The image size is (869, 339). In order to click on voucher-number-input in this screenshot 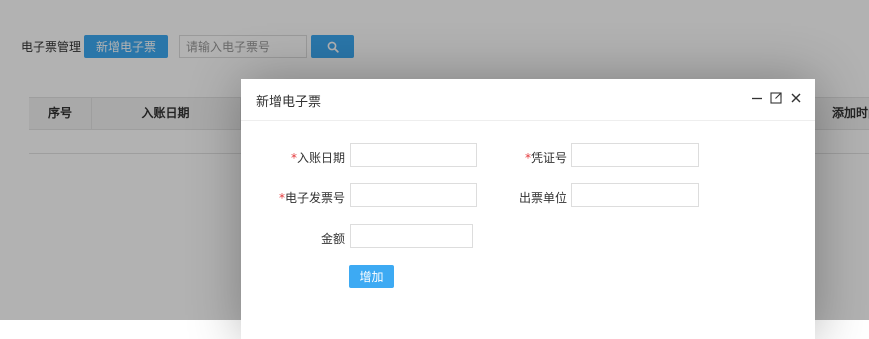, I will do `click(635, 155)`.